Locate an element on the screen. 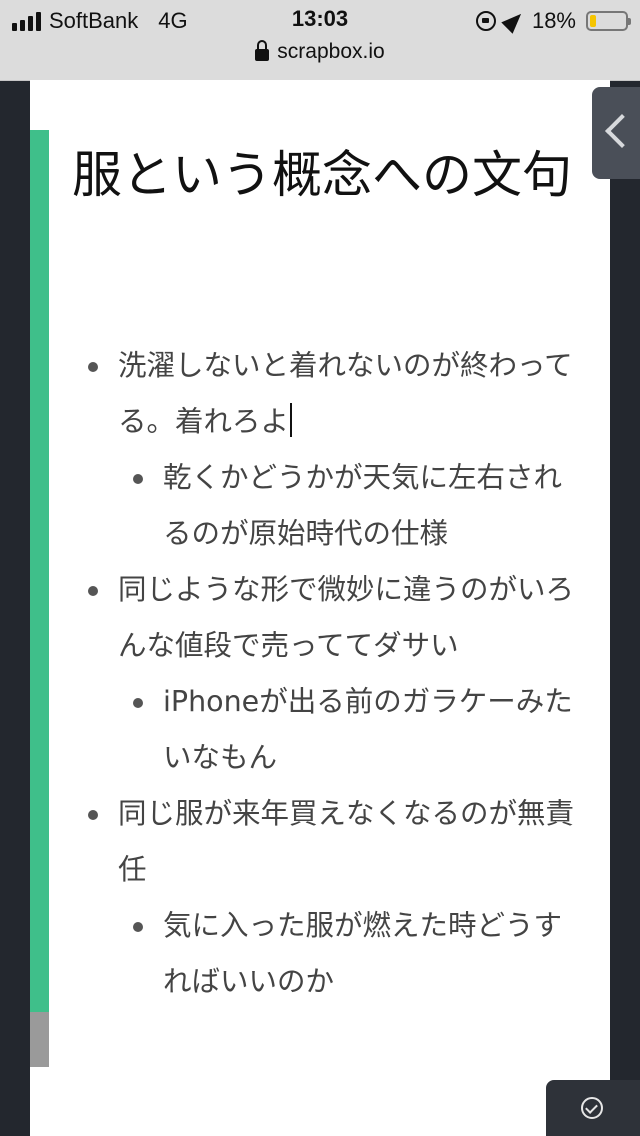  list-item: 洗濯しないと着れないのが終わってる。着れろよ is located at coordinates (332, 394).